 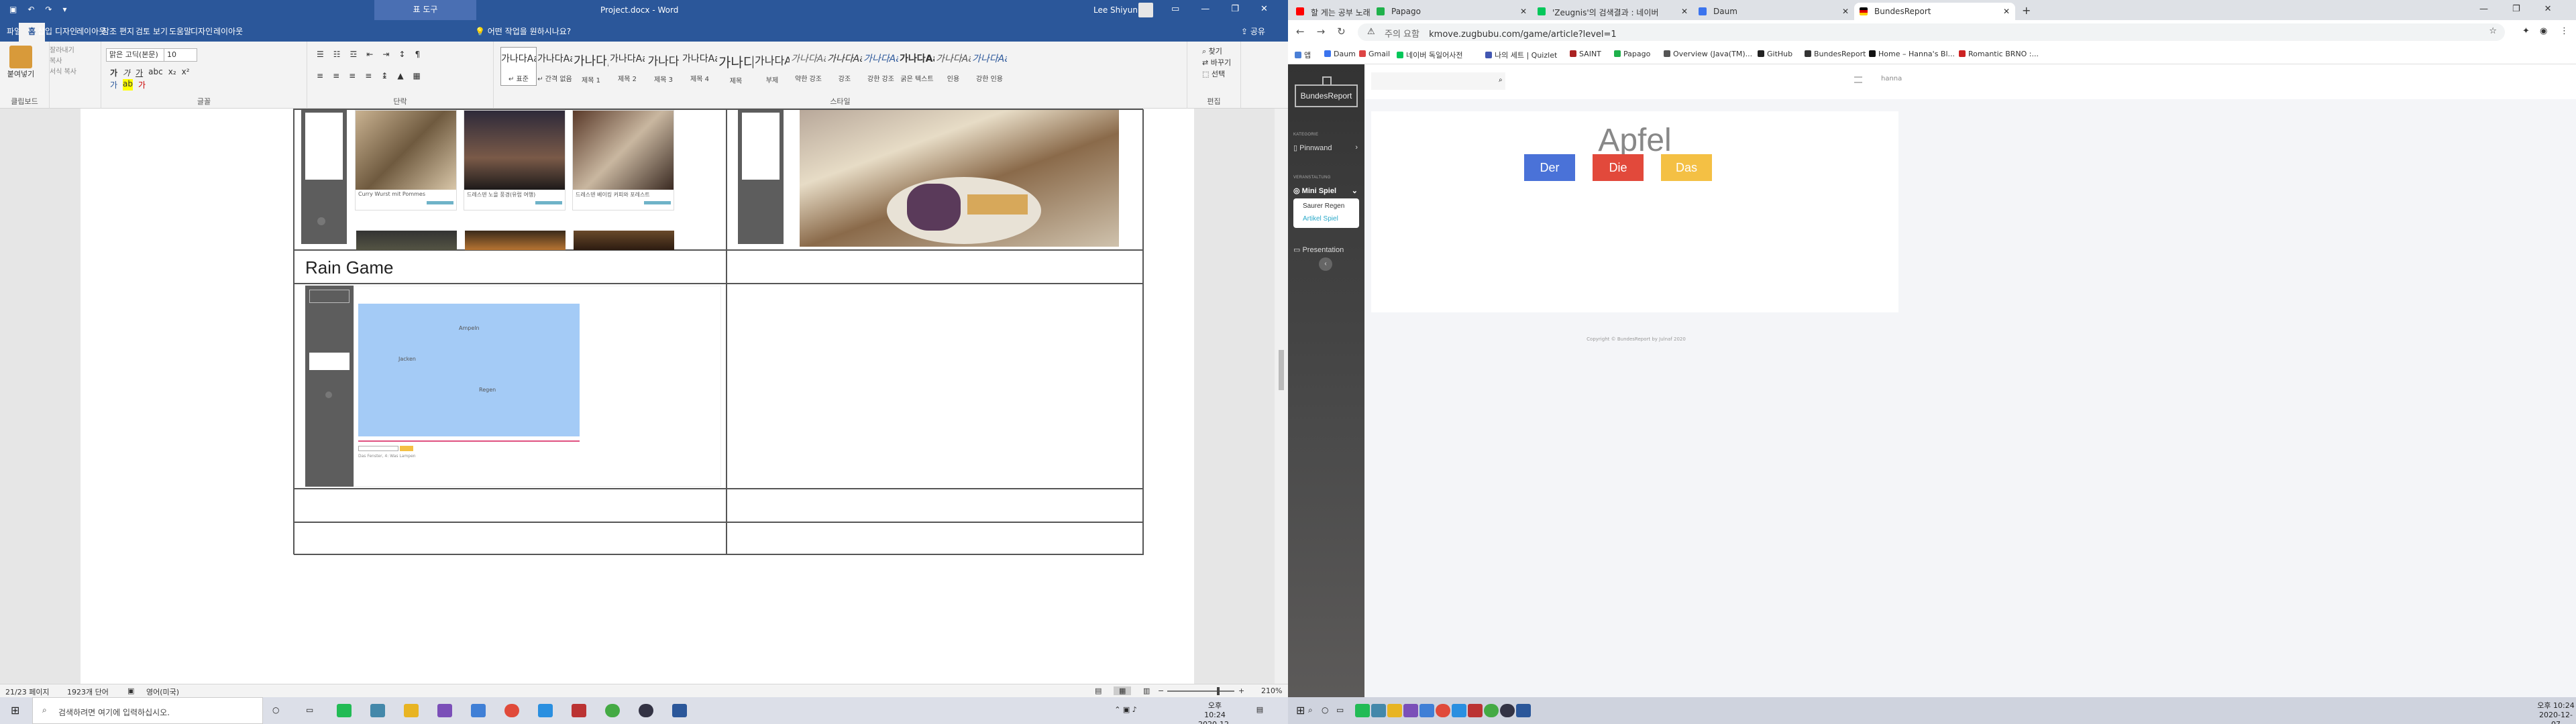 I want to click on bookmark-star-icon: ☆, so click(x=2493, y=31).